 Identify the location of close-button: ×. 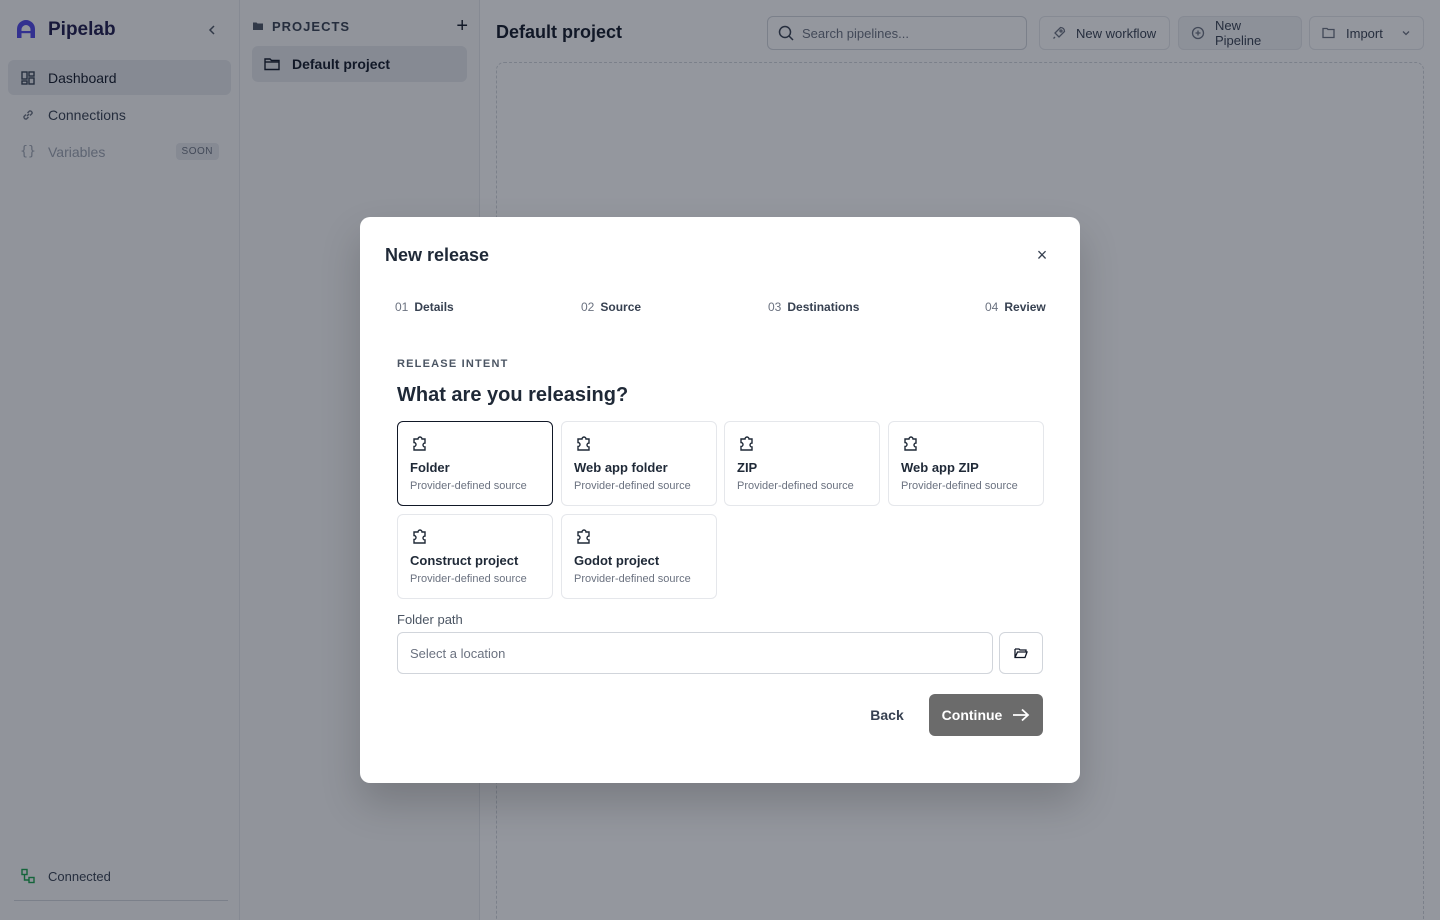
(1042, 255).